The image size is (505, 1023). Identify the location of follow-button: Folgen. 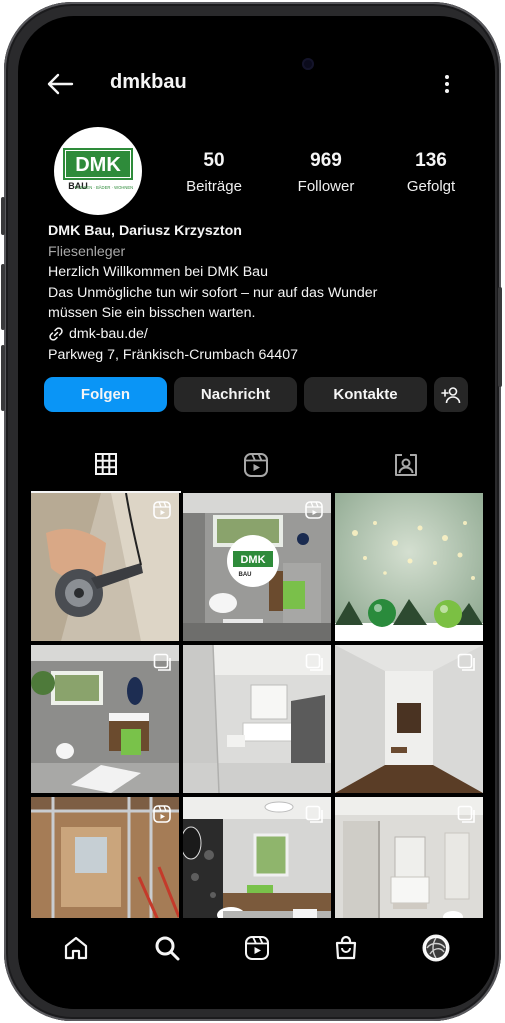
(105, 394).